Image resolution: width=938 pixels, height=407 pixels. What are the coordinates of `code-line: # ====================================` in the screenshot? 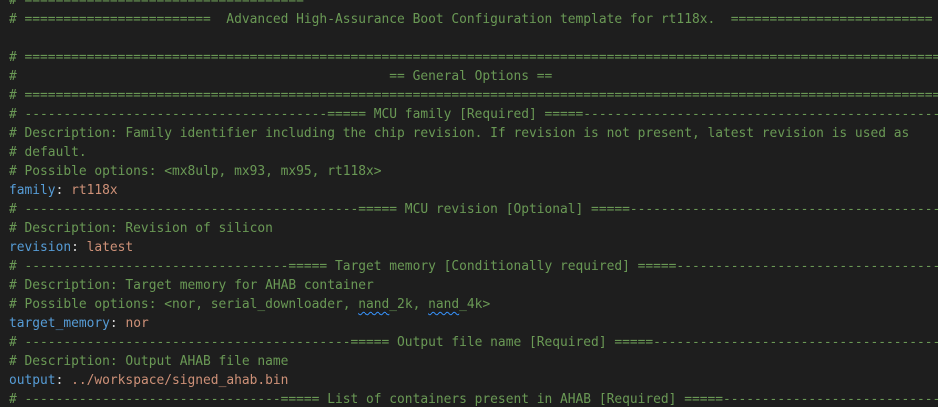 It's located at (156, 4).